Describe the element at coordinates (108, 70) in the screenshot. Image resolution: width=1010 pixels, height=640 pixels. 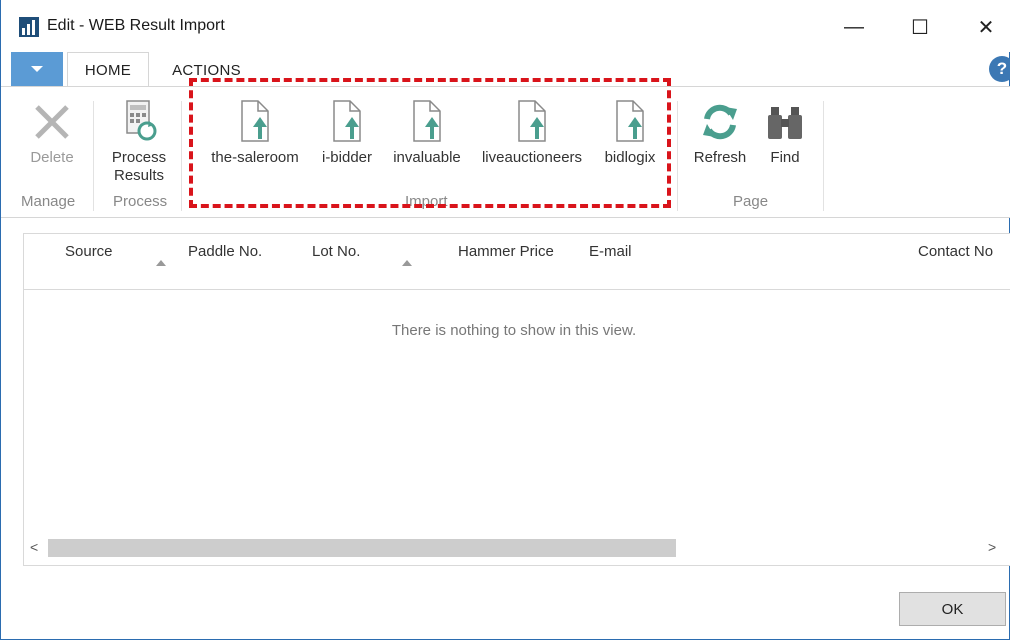
I see `tab-home: HOME` at that location.